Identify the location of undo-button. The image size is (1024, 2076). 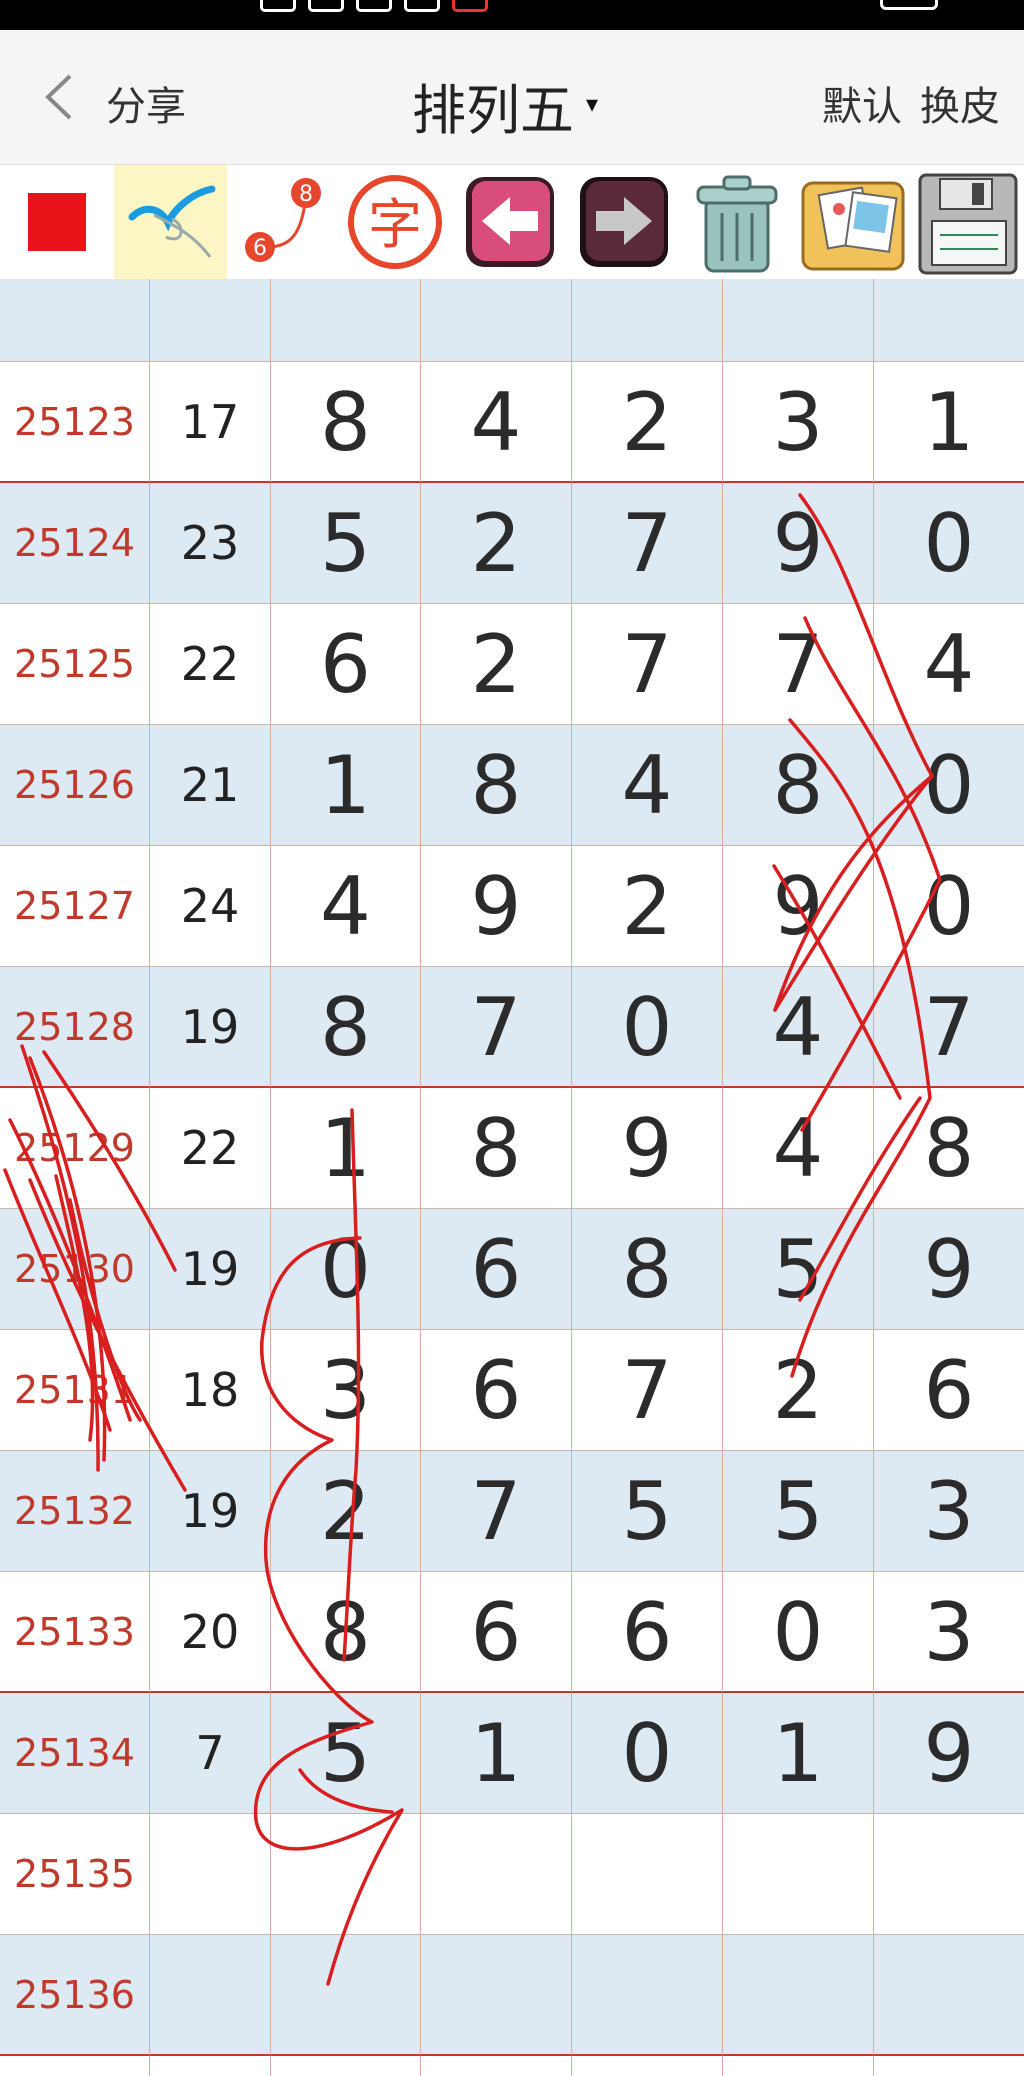
(510, 222).